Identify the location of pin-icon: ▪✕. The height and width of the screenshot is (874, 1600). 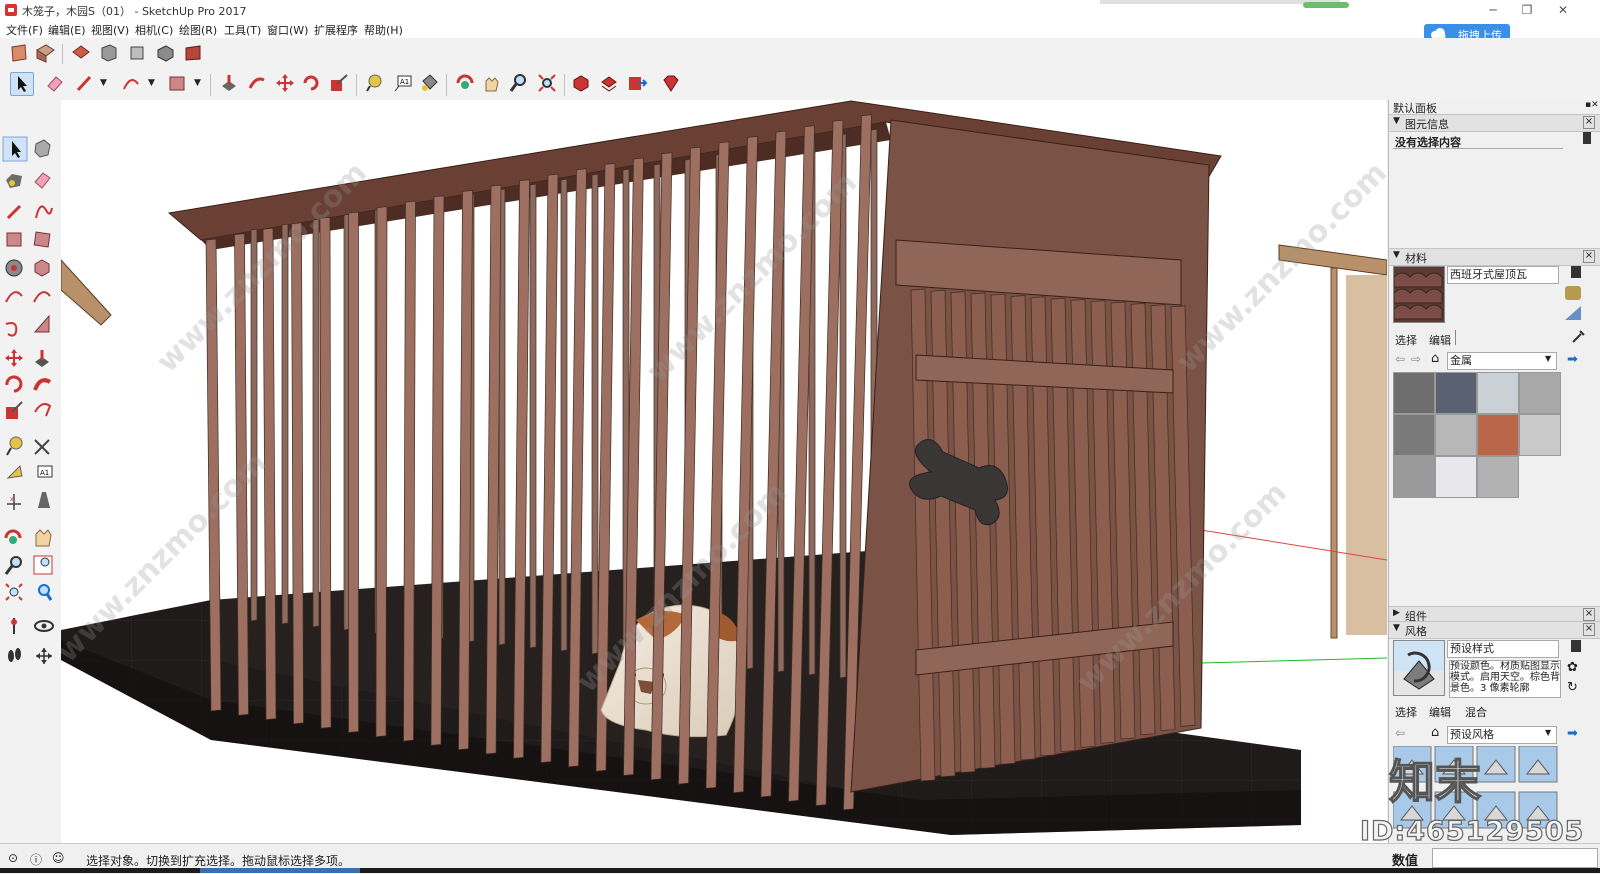
(1592, 105).